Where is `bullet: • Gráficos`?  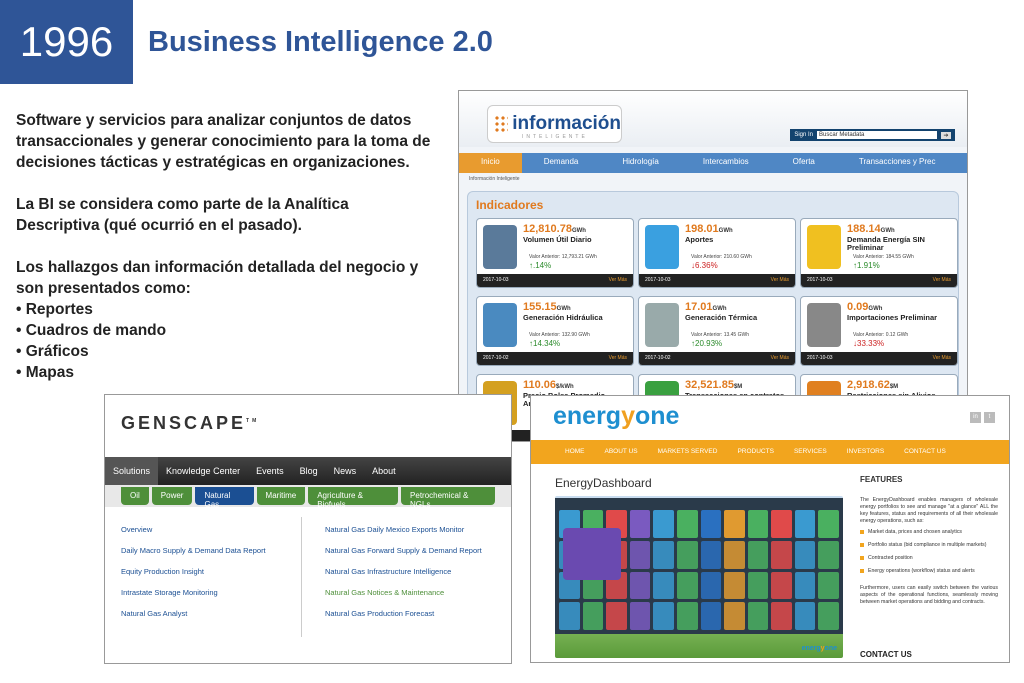 bullet: • Gráficos is located at coordinates (52, 351).